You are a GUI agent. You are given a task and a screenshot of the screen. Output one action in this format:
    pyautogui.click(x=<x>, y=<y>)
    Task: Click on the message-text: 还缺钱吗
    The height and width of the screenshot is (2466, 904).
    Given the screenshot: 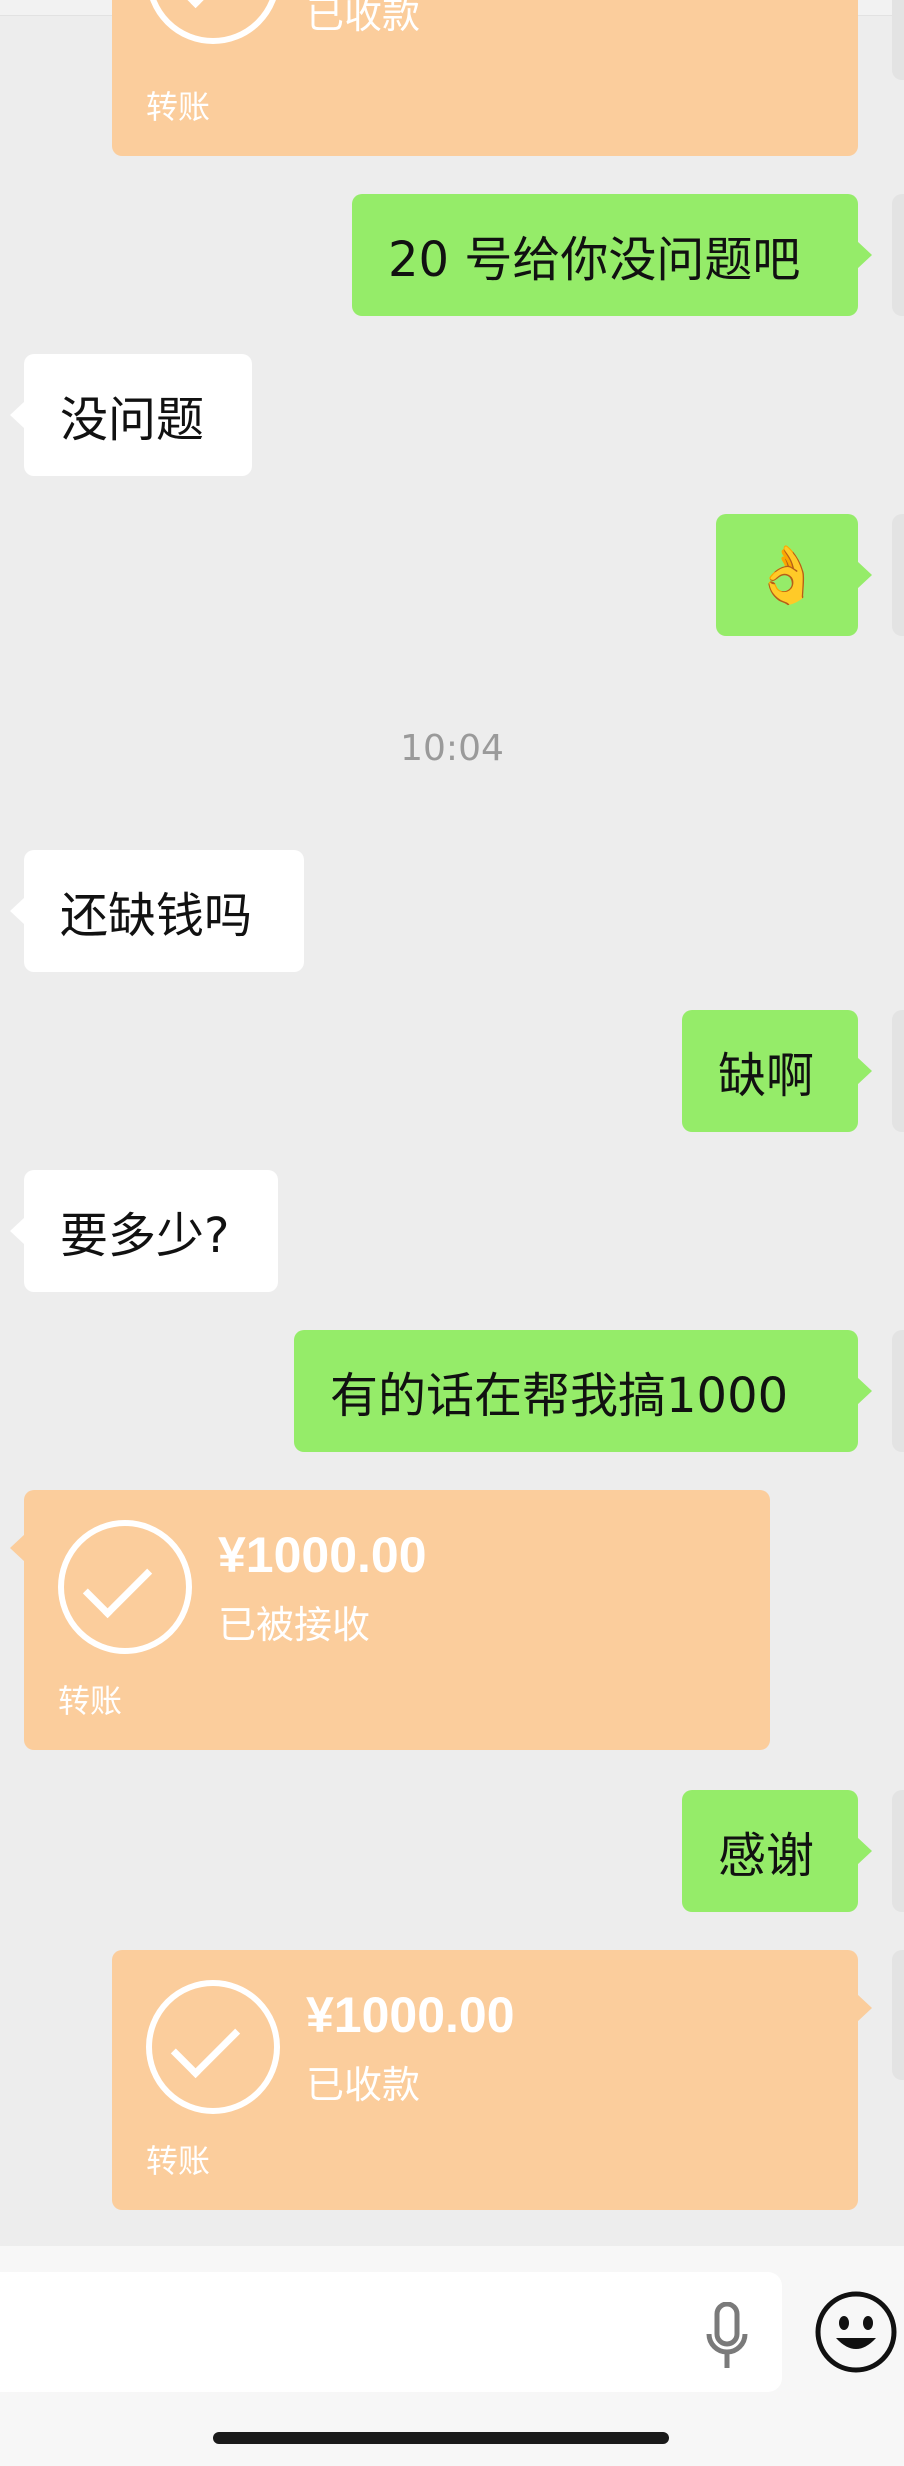 What is the action you would take?
    pyautogui.click(x=156, y=916)
    